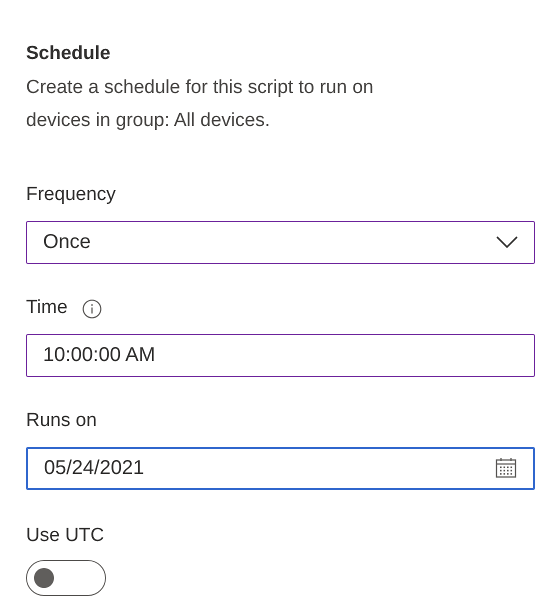 The height and width of the screenshot is (600, 557). I want to click on field-label: Time, so click(47, 308).